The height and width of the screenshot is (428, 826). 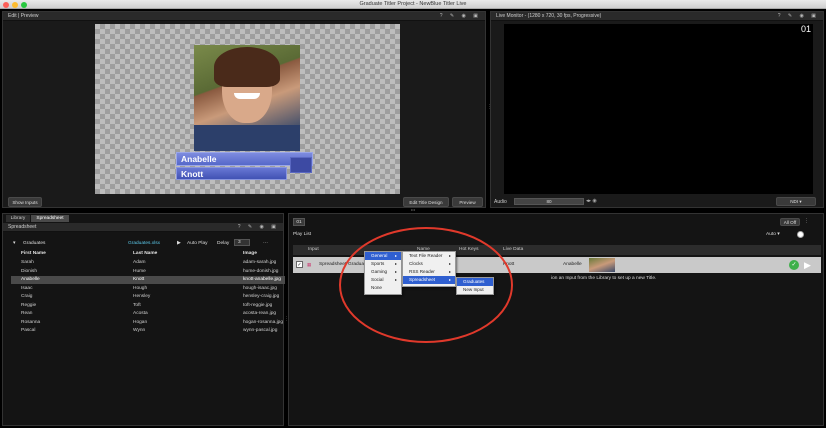 I want to click on delay-field: 3, so click(x=242, y=242).